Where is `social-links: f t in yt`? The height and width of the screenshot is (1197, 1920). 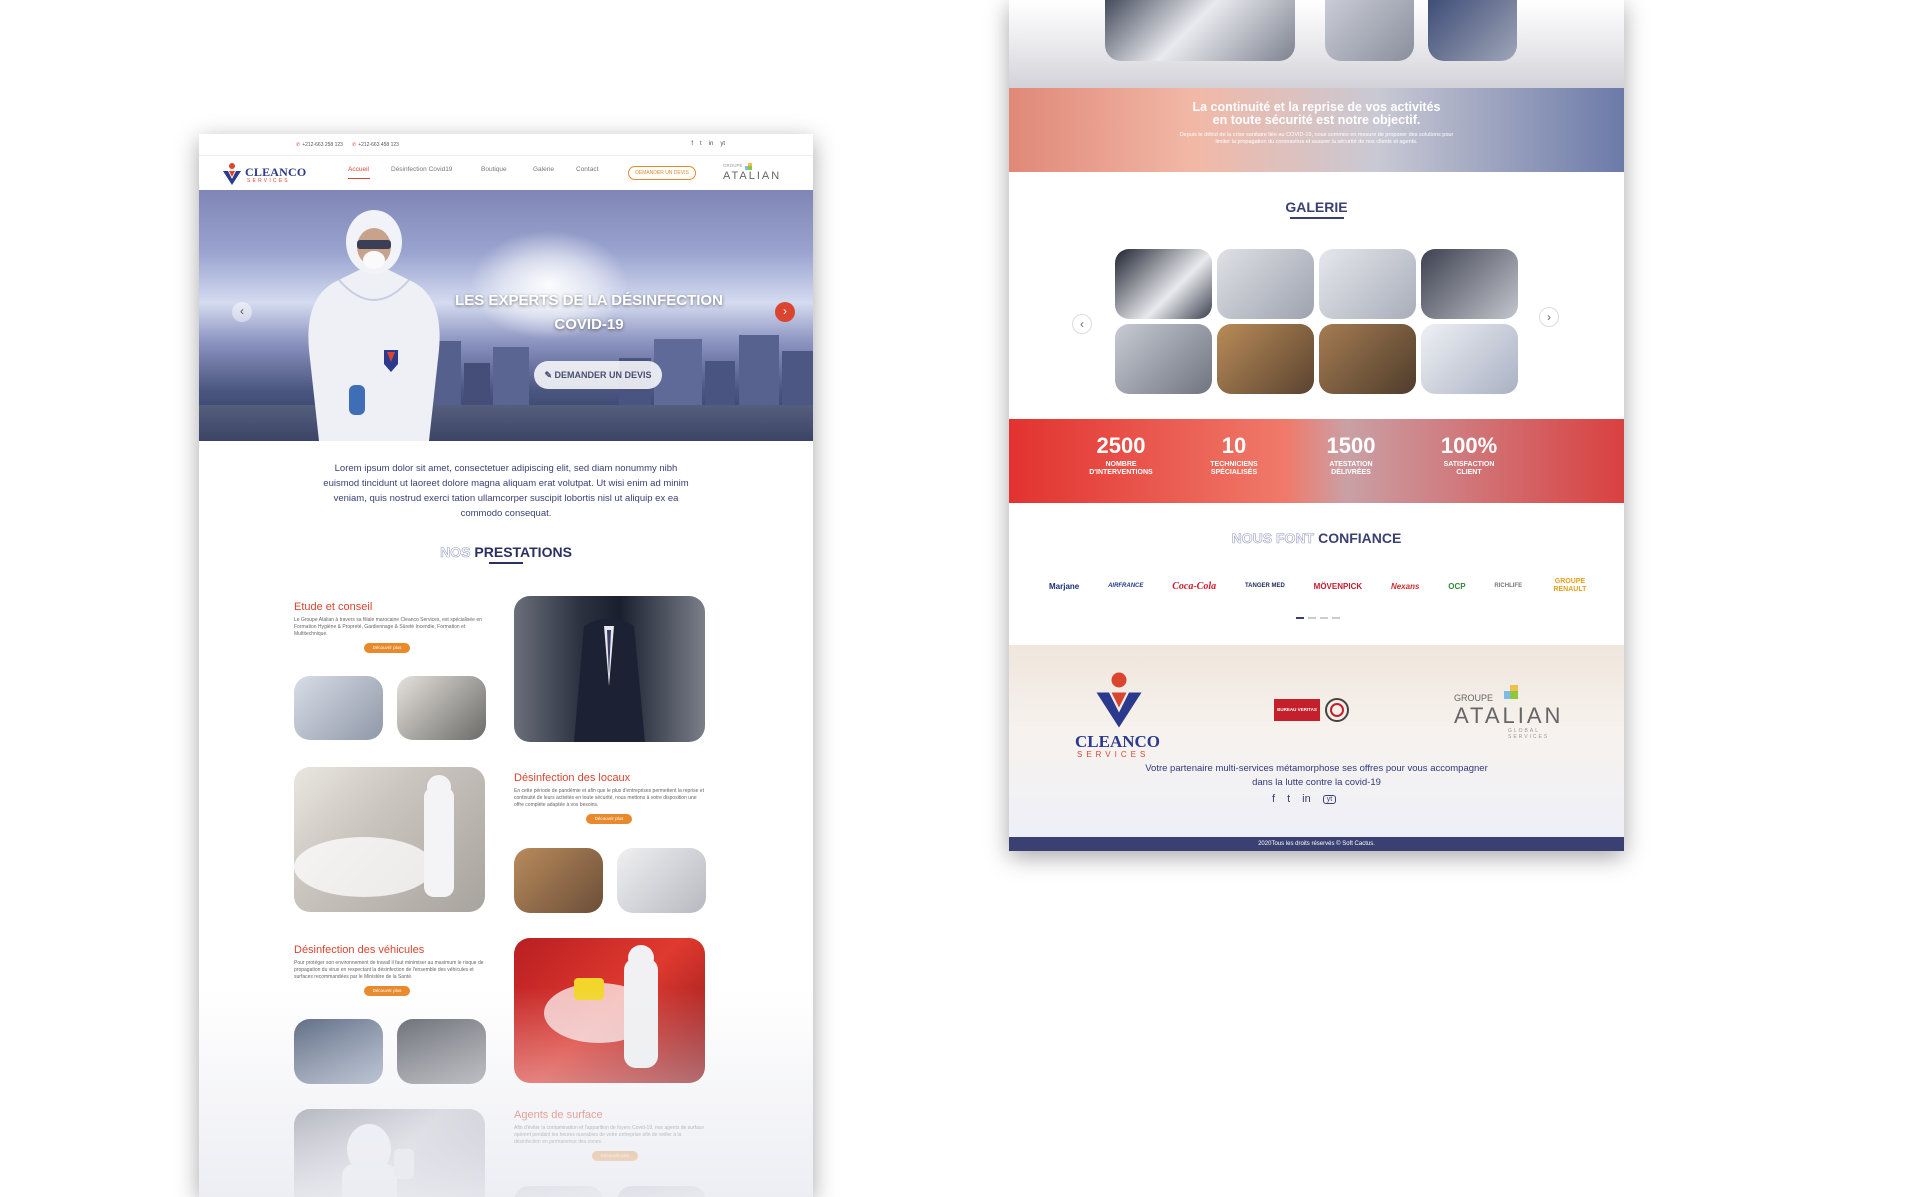 social-links: f t in yt is located at coordinates (708, 144).